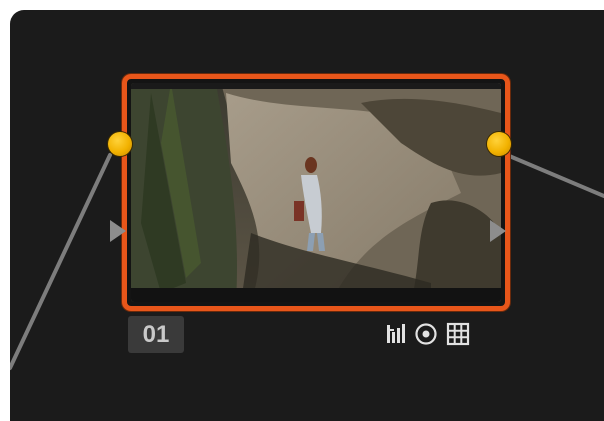 Image resolution: width=604 pixels, height=421 pixels. Describe the element at coordinates (554, 175) in the screenshot. I see `output-connection-wire` at that location.